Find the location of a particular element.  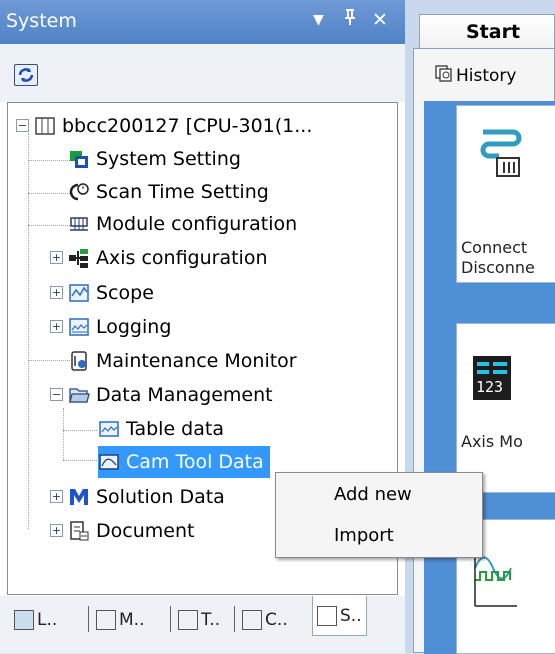

tab-start: Start is located at coordinates (487, 31).